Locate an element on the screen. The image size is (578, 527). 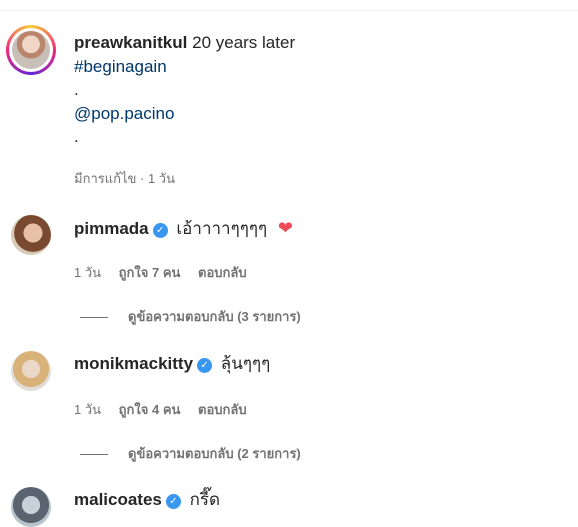
comment-line: pimmada ✓ เอ้าาาาๆๆๆๆ ❤ is located at coordinates (183, 228).